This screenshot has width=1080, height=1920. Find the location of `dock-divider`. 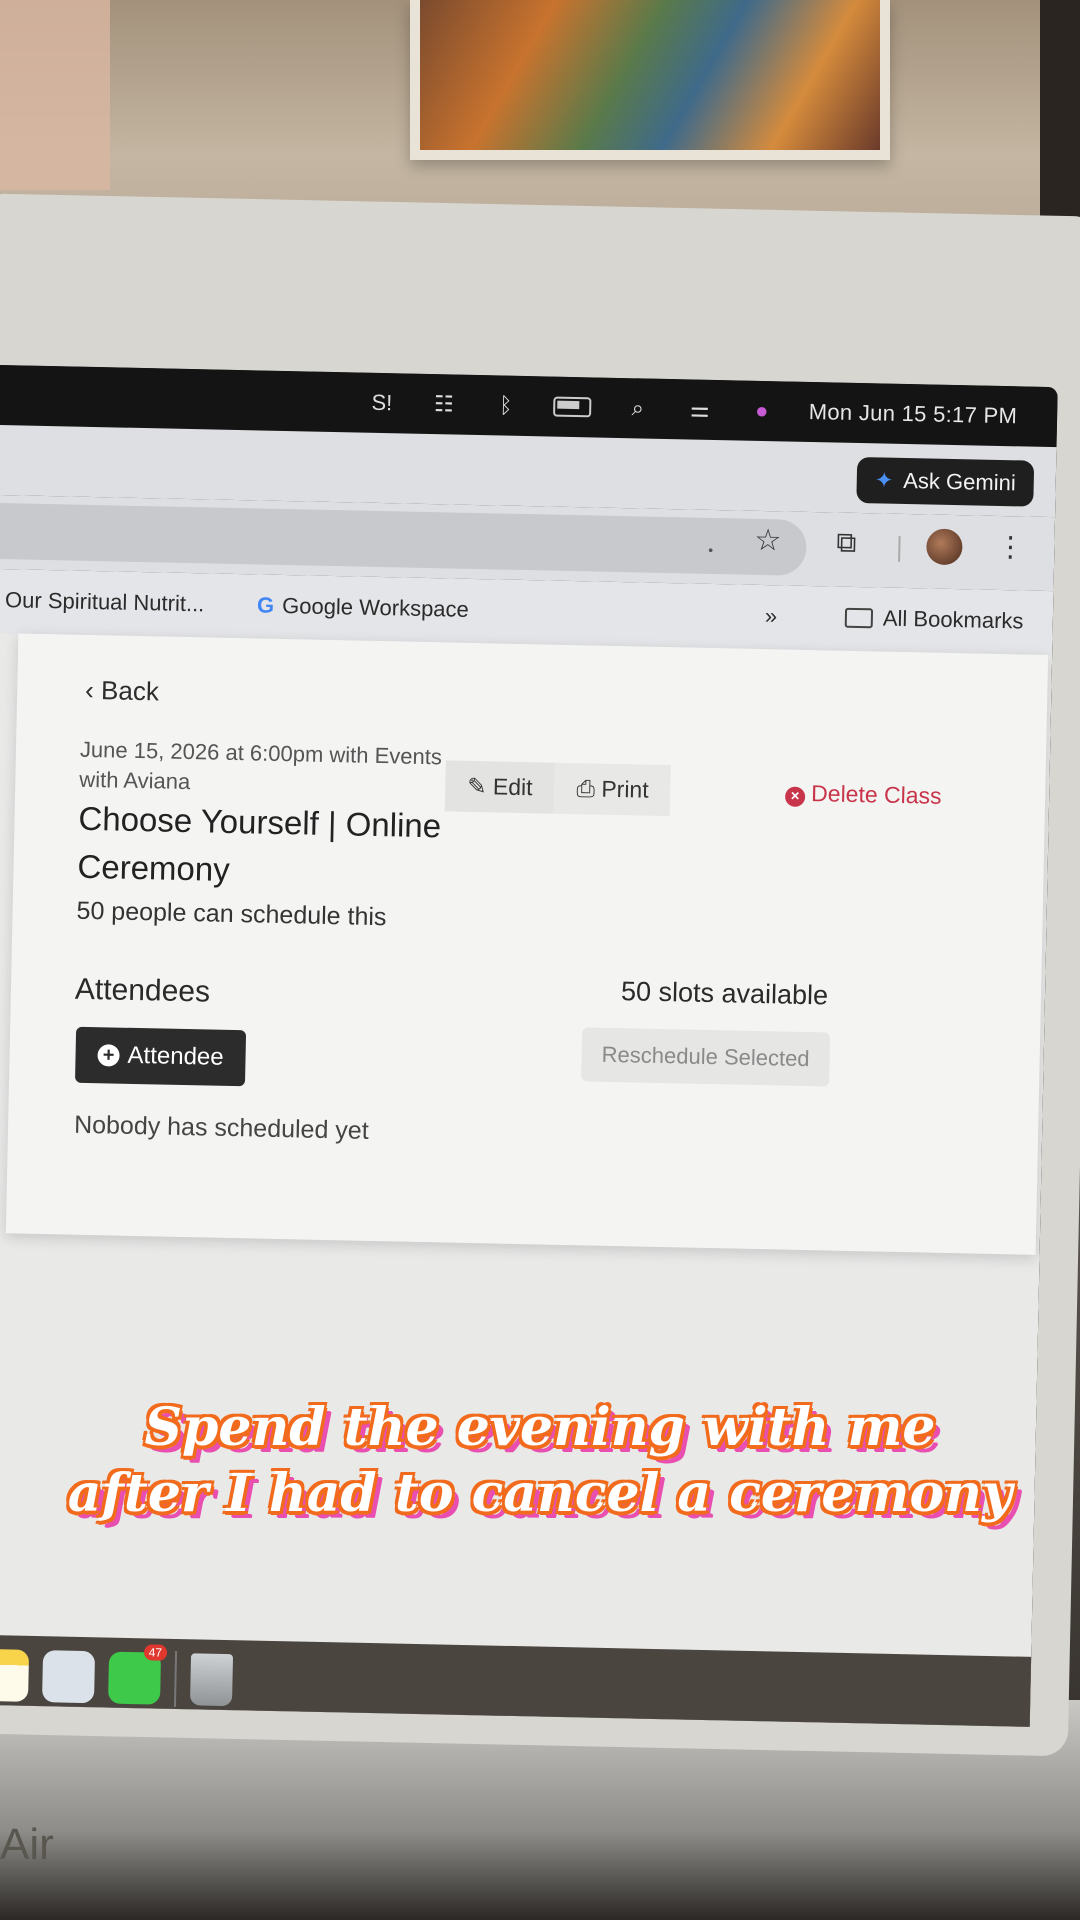

dock-divider is located at coordinates (175, 1678).